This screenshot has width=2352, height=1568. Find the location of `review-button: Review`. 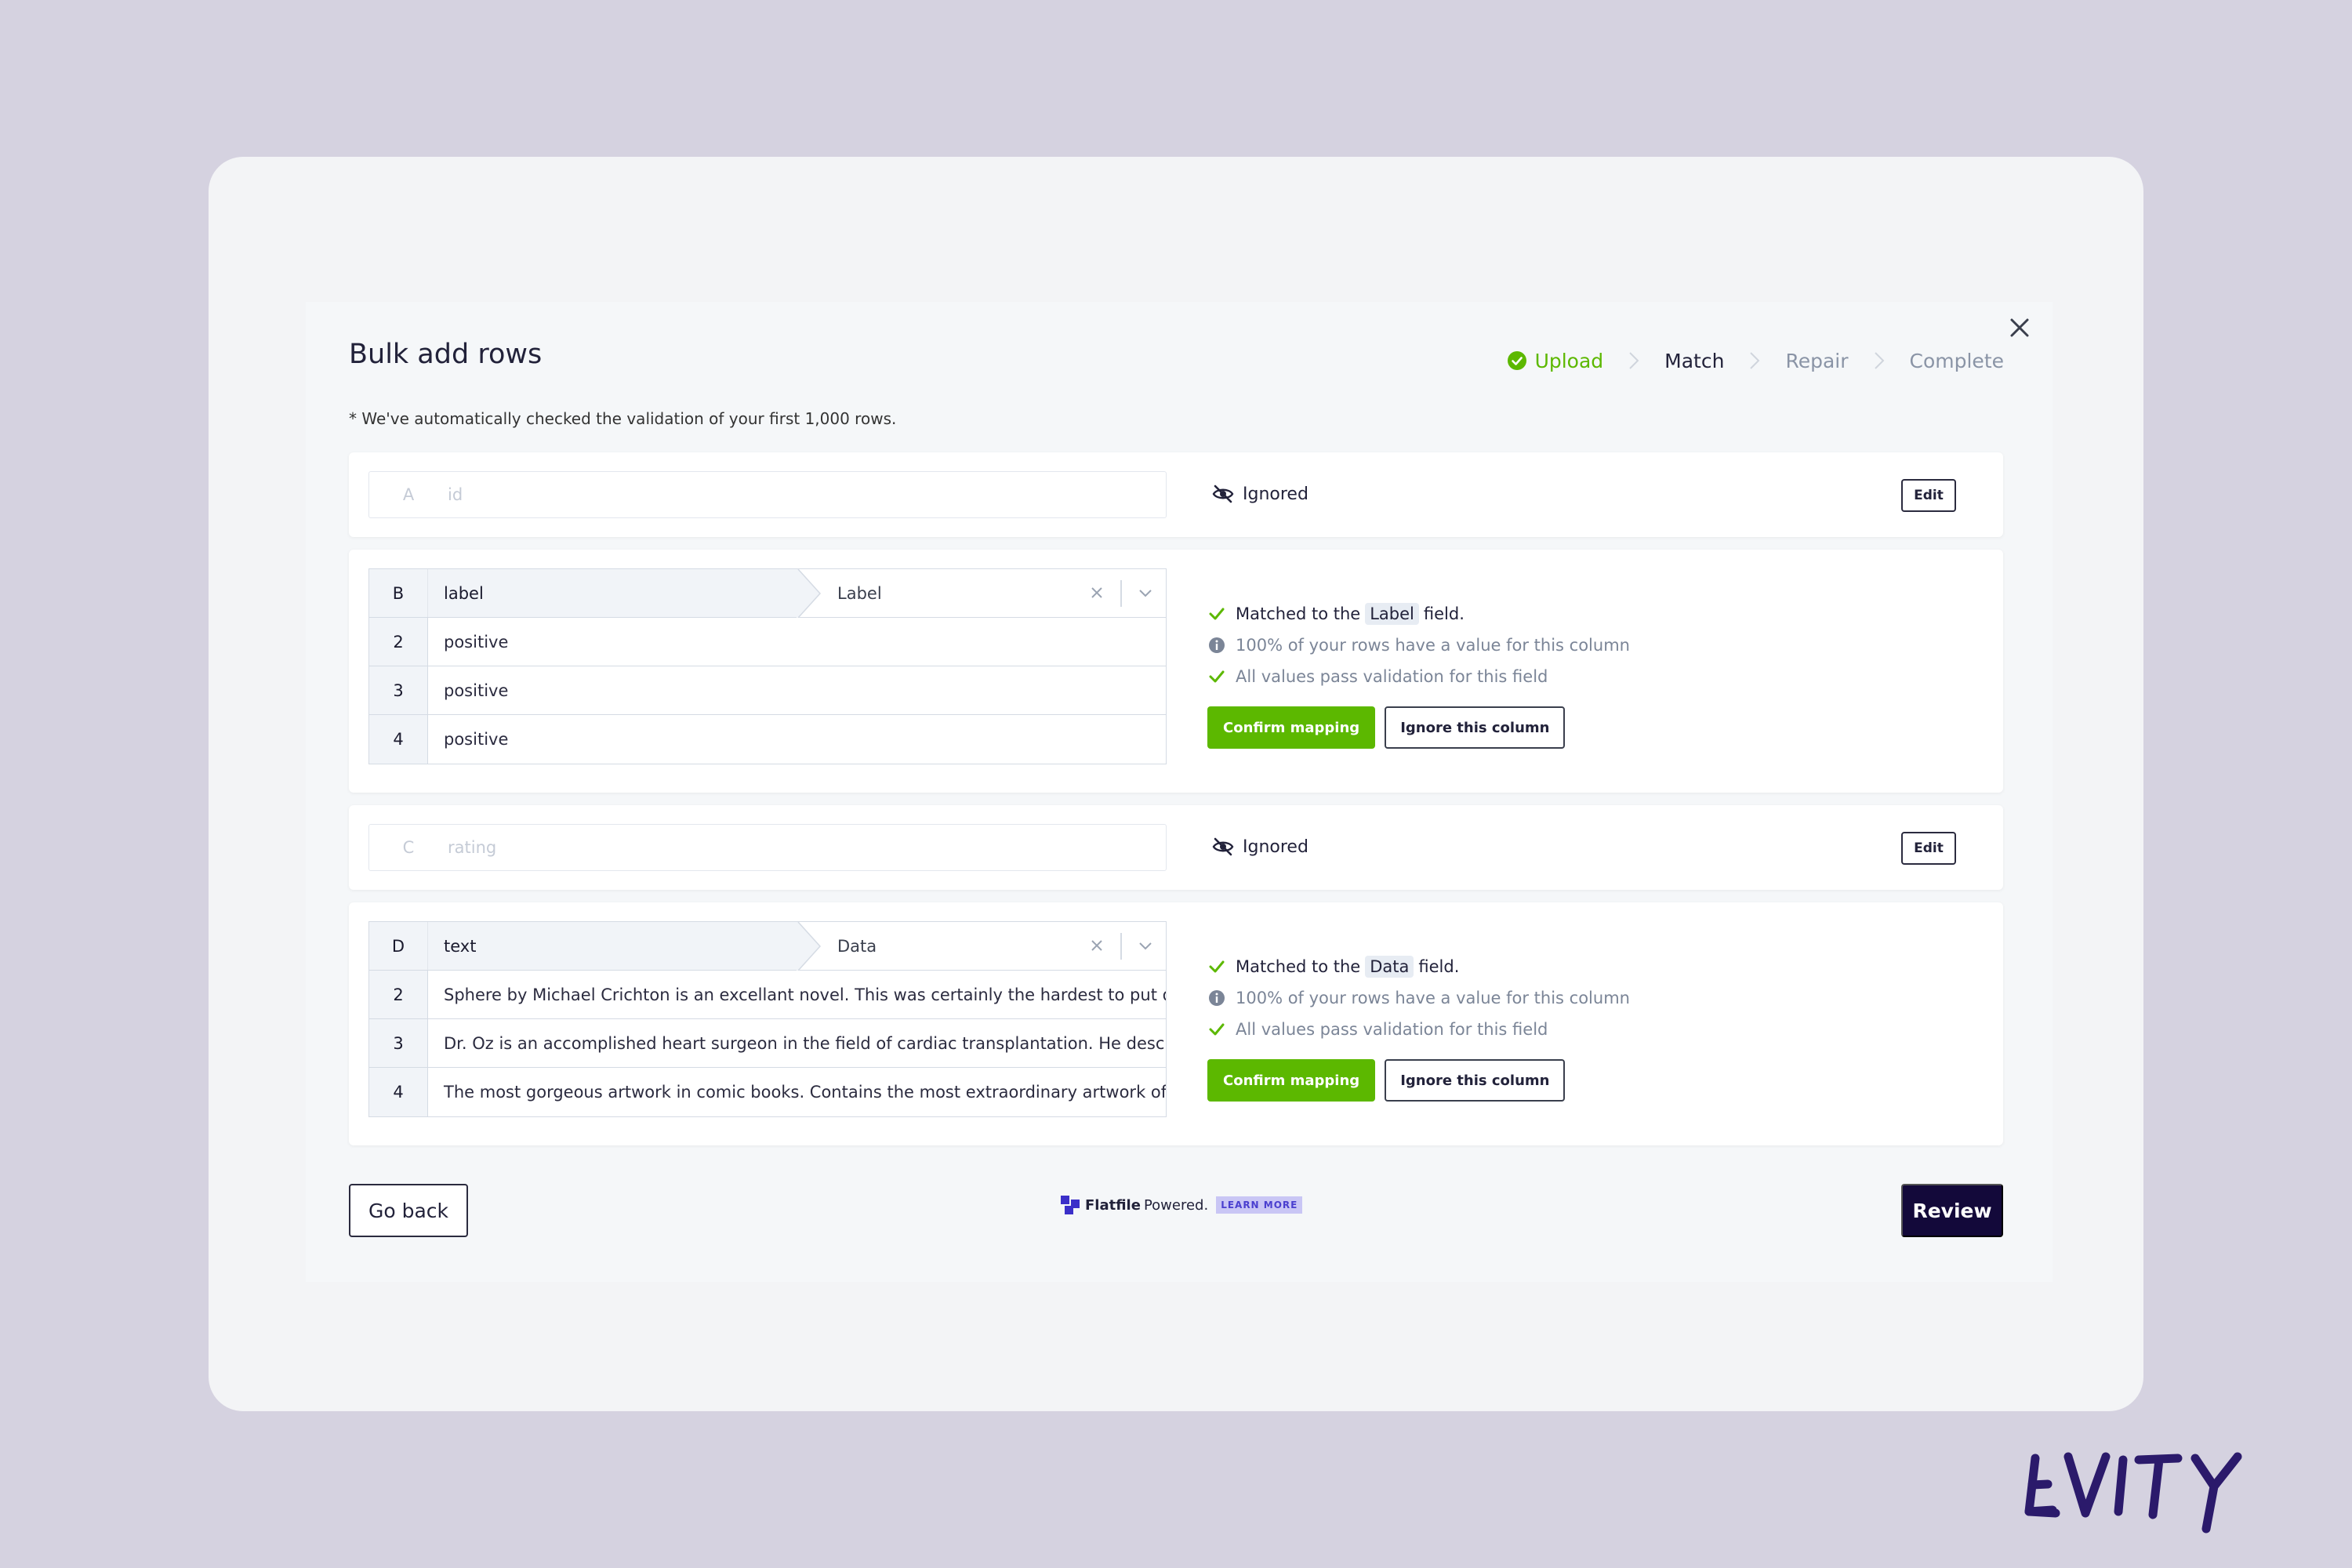

review-button: Review is located at coordinates (1952, 1210).